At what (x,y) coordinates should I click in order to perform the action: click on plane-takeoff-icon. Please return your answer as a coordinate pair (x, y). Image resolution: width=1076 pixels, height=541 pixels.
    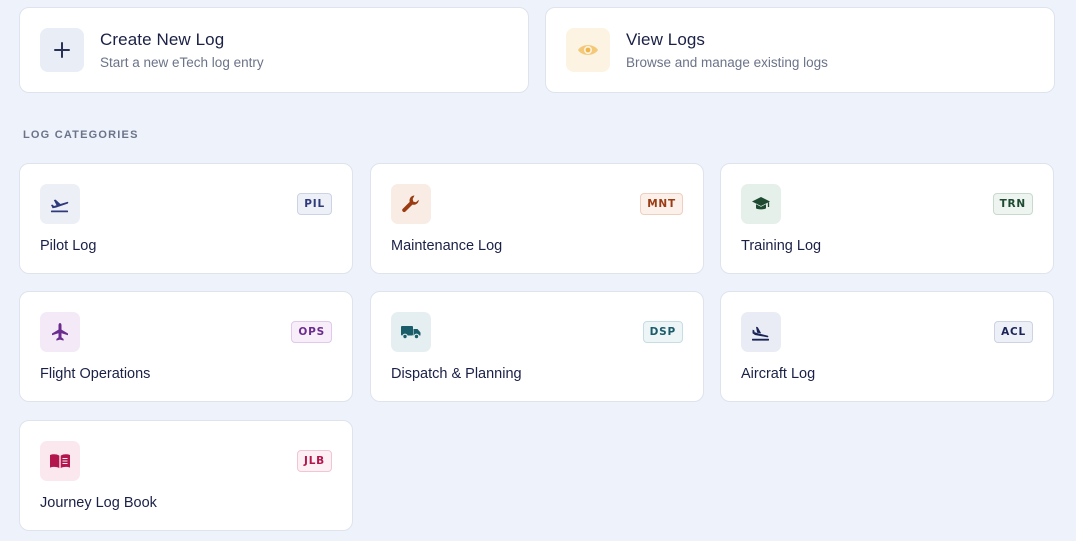
    Looking at the image, I should click on (60, 204).